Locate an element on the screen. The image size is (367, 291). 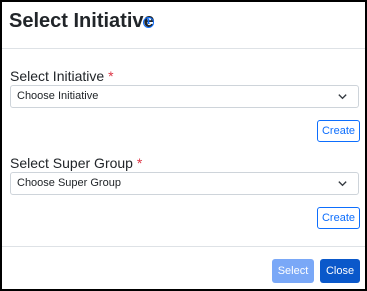
close-button: Close is located at coordinates (340, 271).